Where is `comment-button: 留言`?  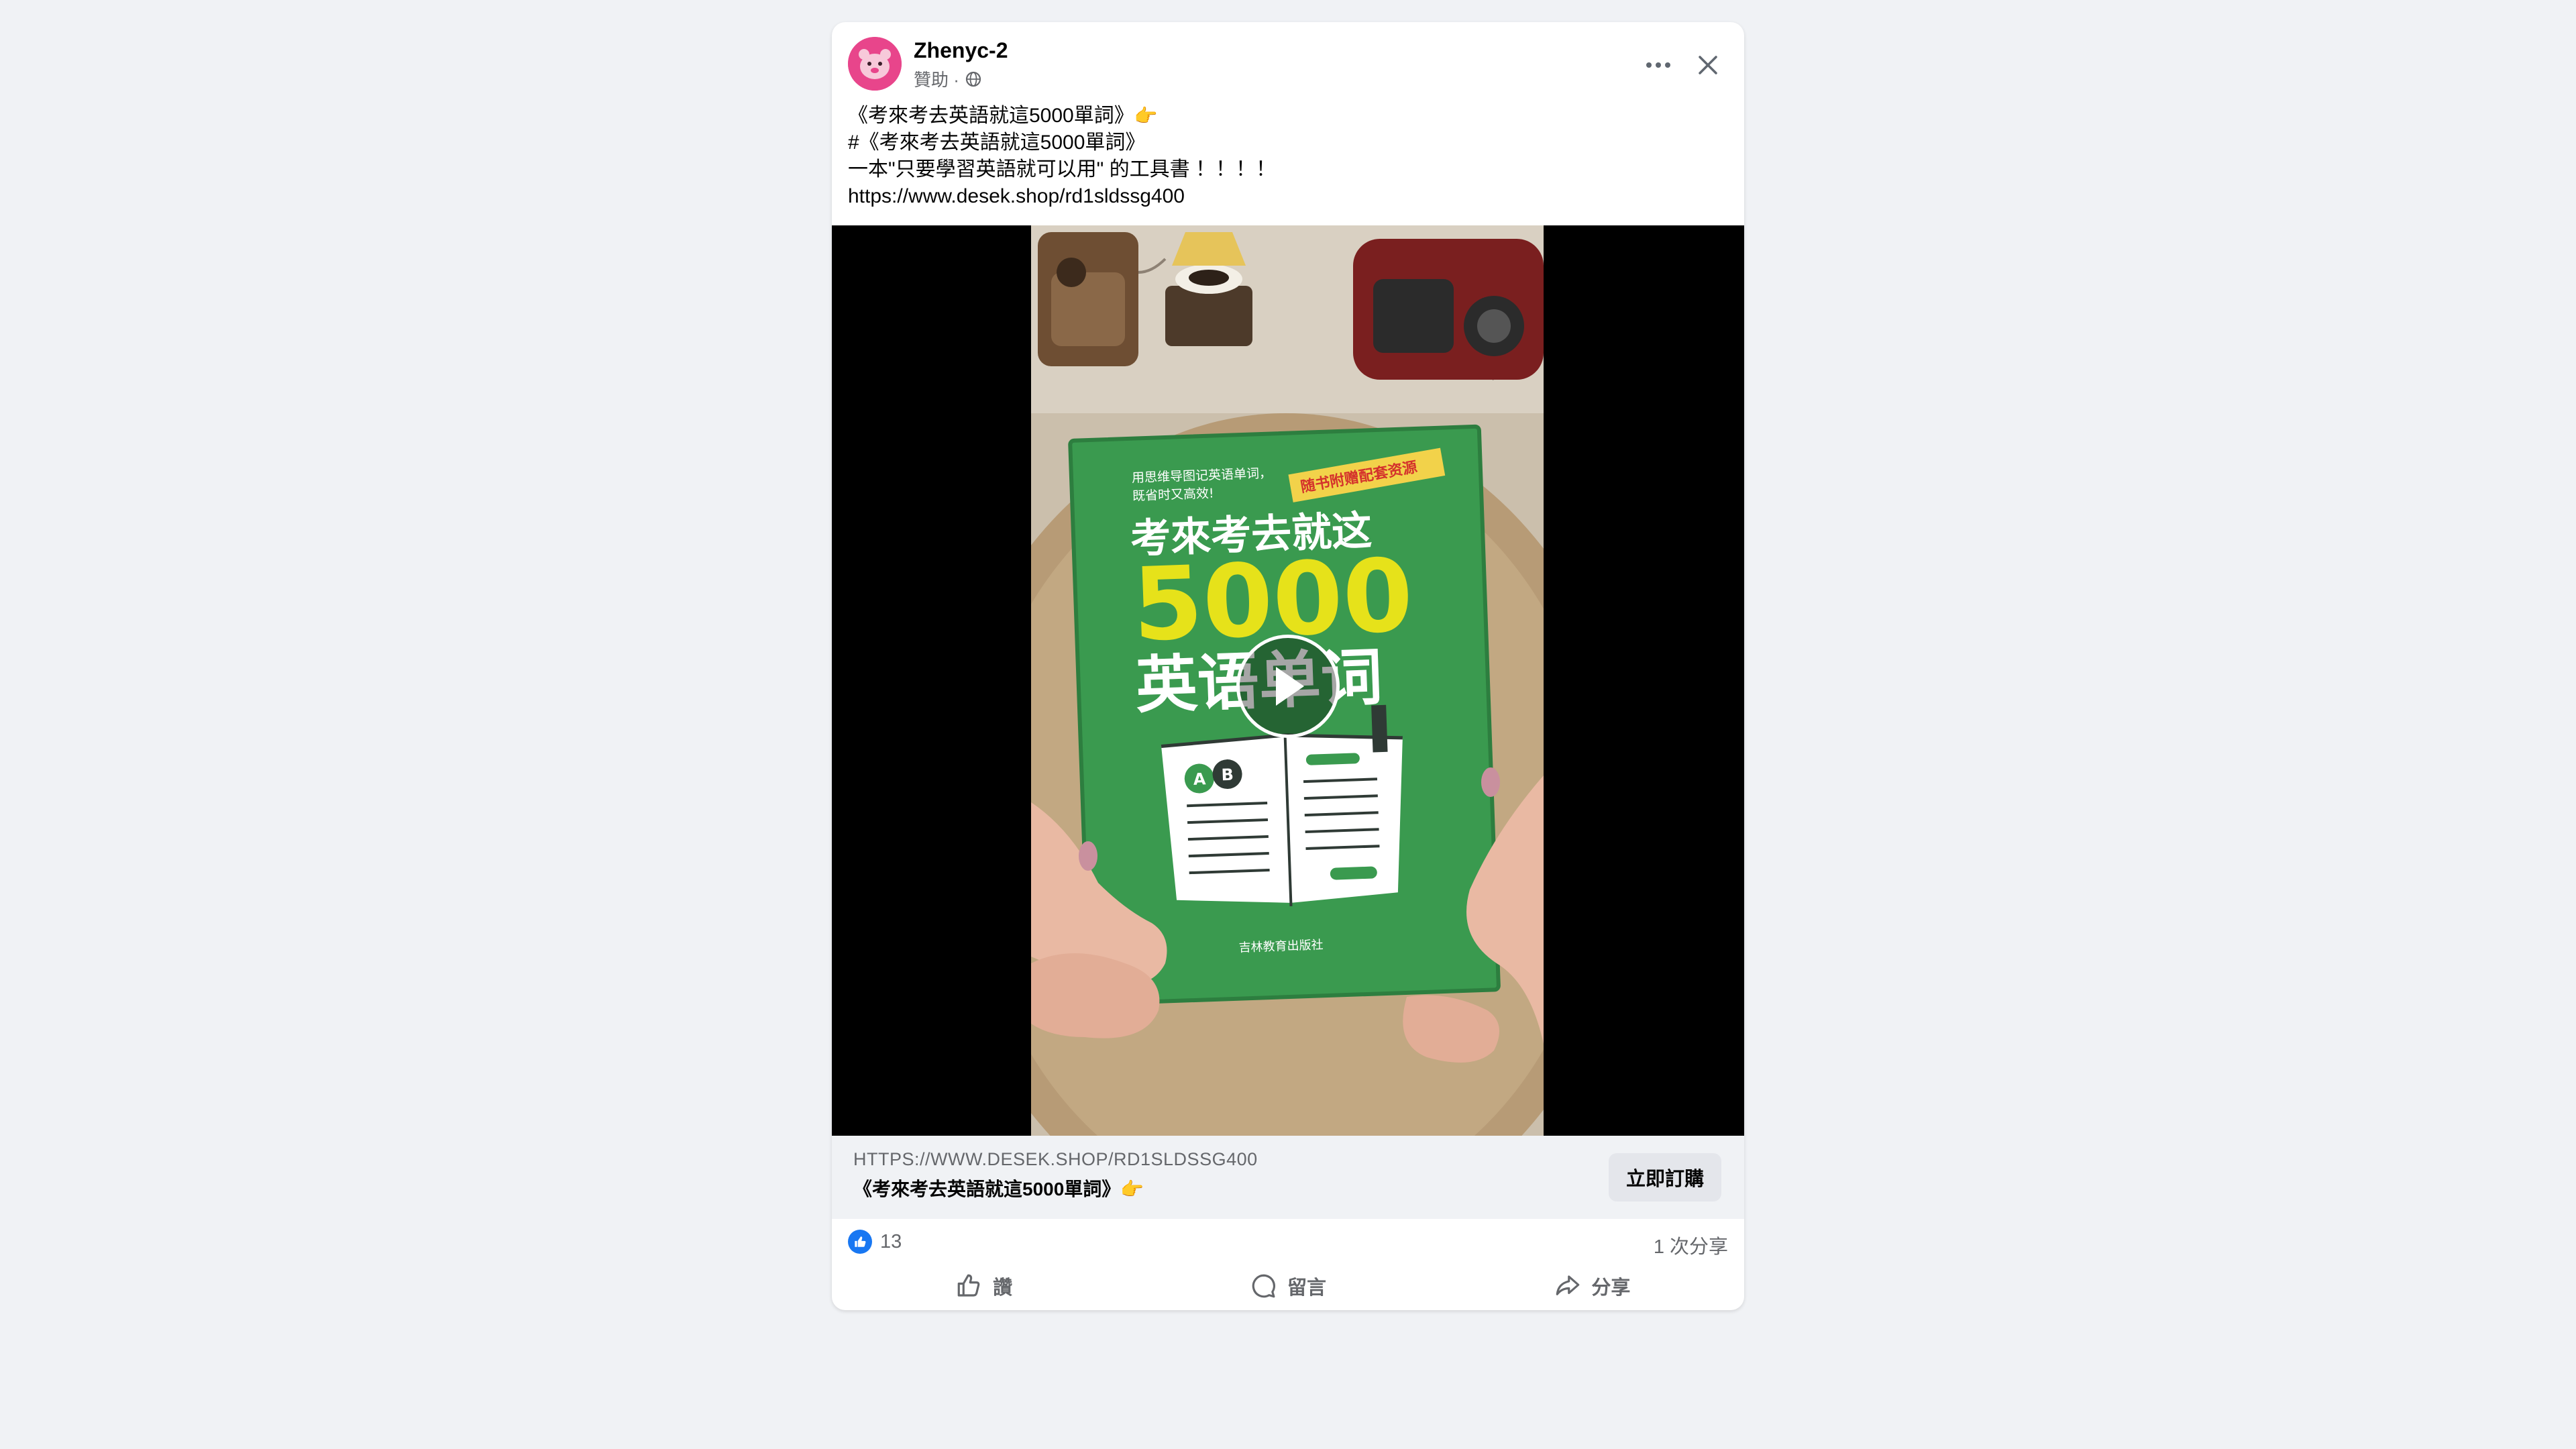 comment-button: 留言 is located at coordinates (1288, 1286).